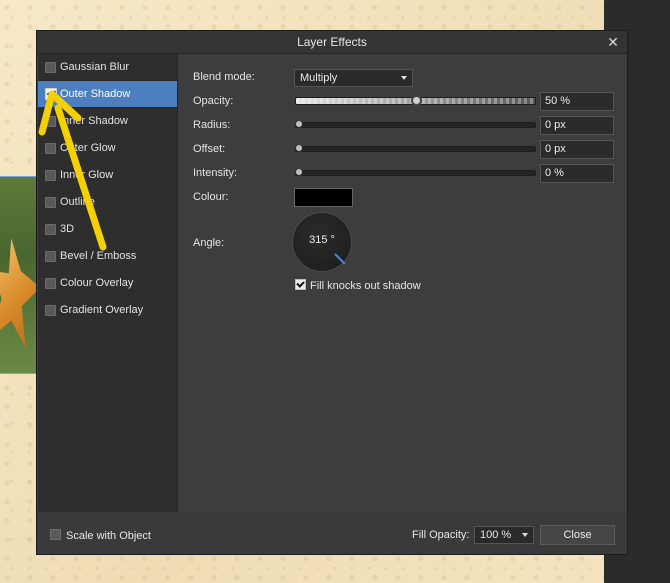 This screenshot has width=670, height=583. Describe the element at coordinates (67, 229) in the screenshot. I see `effect-label: 3D` at that location.